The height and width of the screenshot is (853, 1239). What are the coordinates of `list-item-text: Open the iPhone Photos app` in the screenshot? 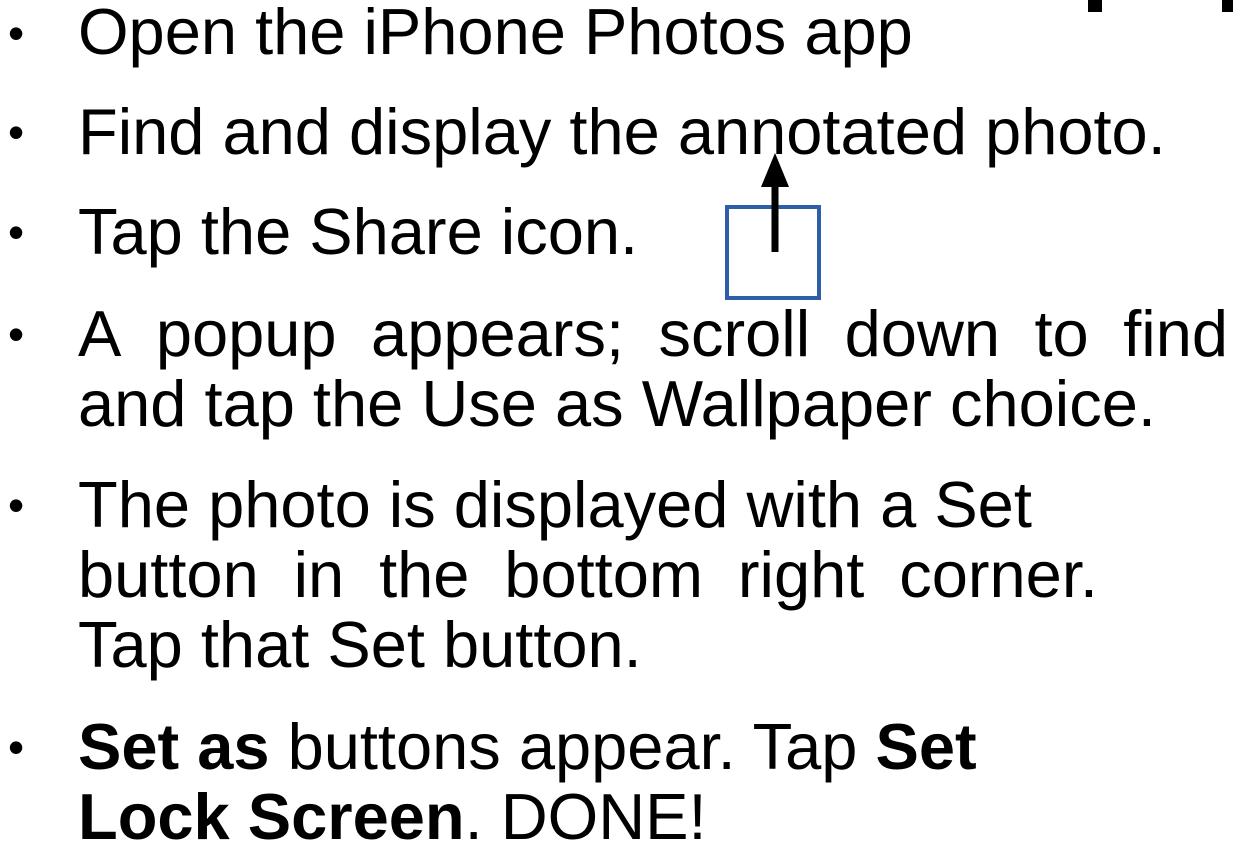 It's located at (495, 34).